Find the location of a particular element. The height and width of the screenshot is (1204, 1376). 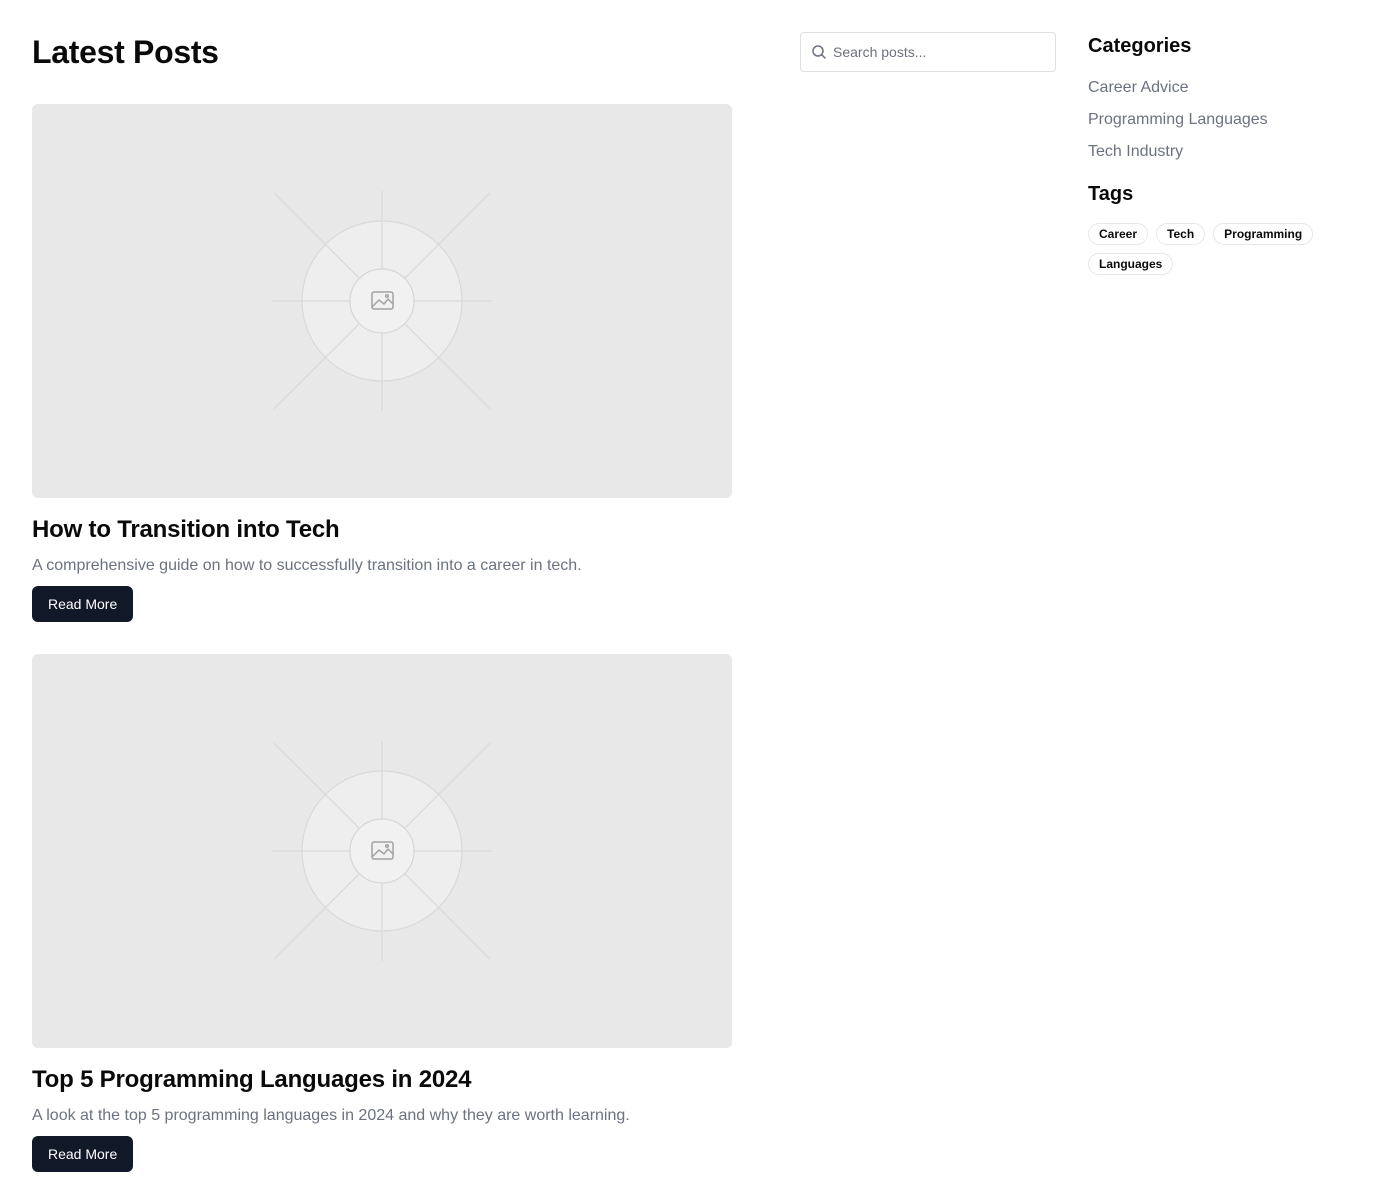

page-title: Latest Posts is located at coordinates (125, 52).